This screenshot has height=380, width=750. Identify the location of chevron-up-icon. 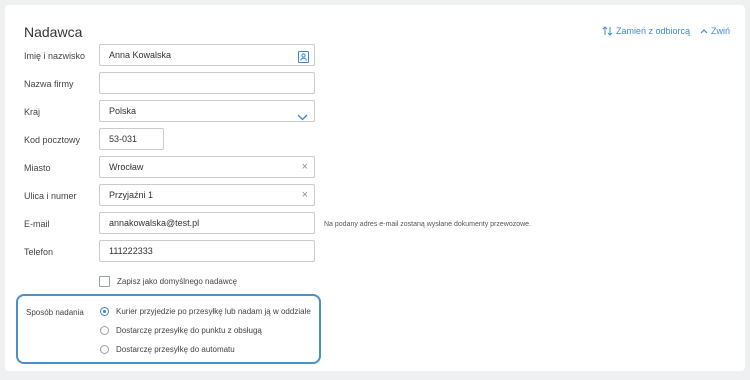
(704, 31).